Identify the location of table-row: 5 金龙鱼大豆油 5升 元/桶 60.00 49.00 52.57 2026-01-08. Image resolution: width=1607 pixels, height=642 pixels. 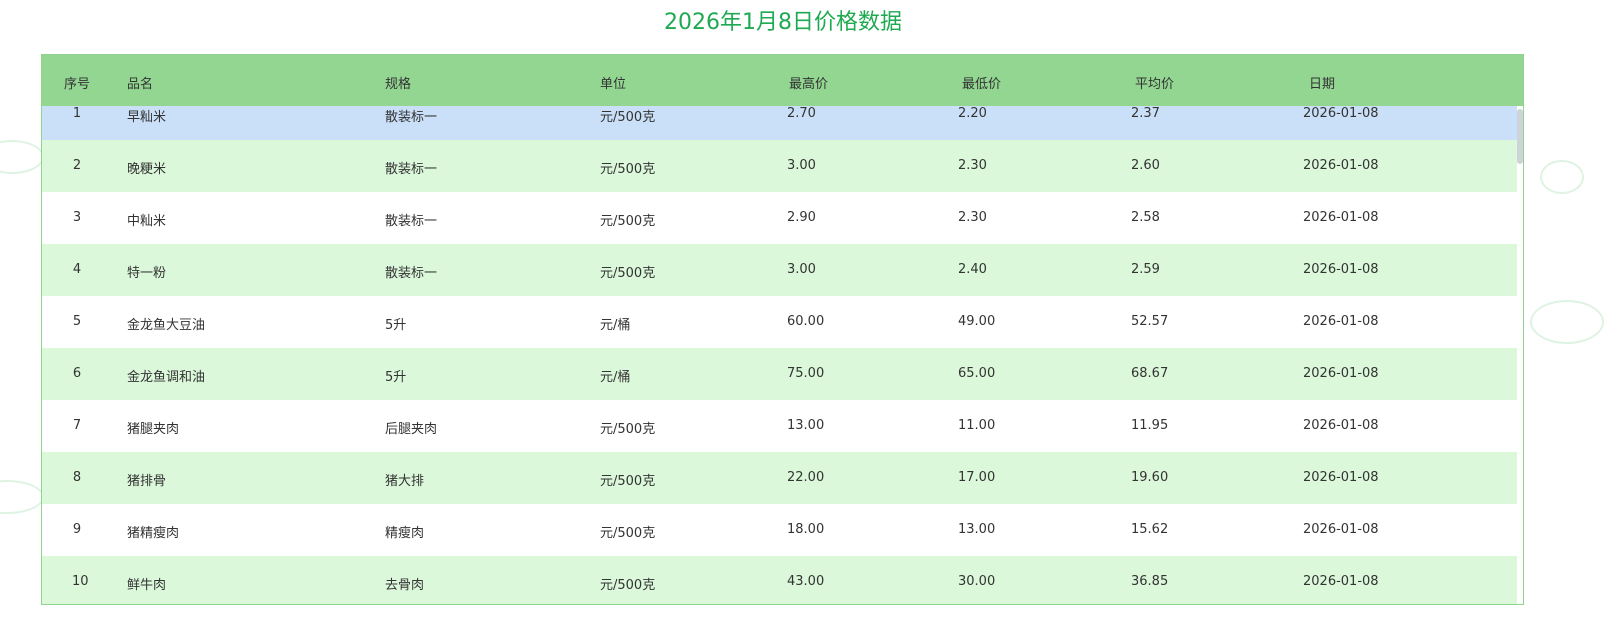
(779, 322).